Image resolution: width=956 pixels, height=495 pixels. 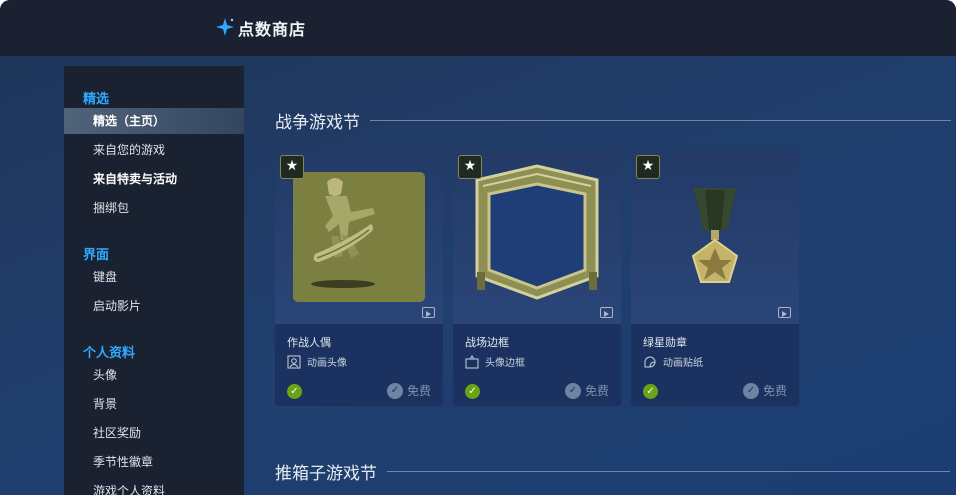 What do you see at coordinates (96, 99) in the screenshot?
I see `sidebar-section-featured: 精选` at bounding box center [96, 99].